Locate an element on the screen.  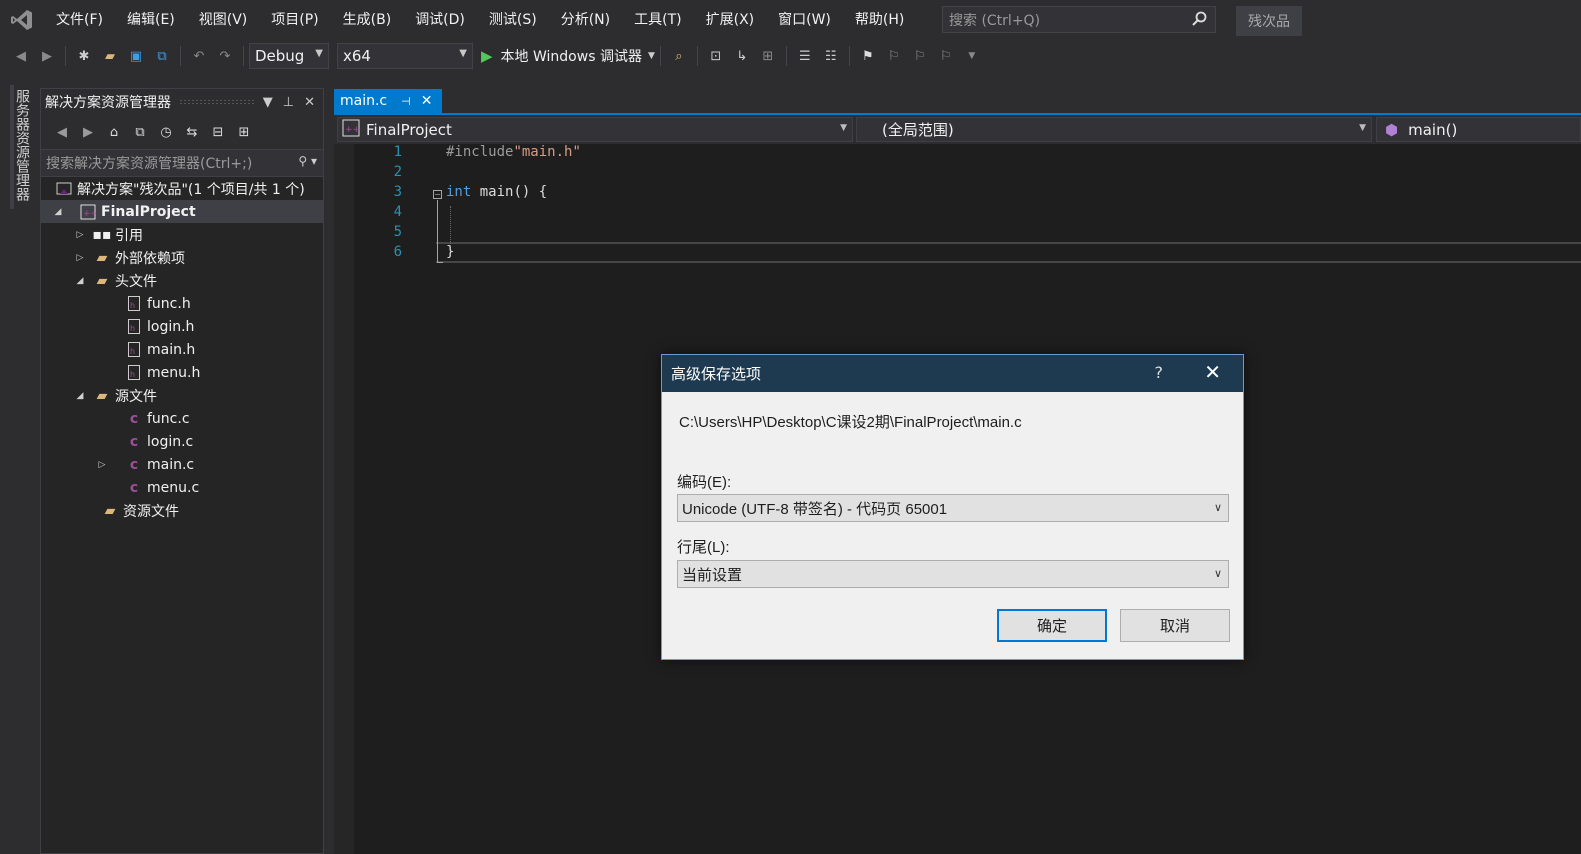
references-node: ▷ ▪▪ 引用 is located at coordinates (182, 234).